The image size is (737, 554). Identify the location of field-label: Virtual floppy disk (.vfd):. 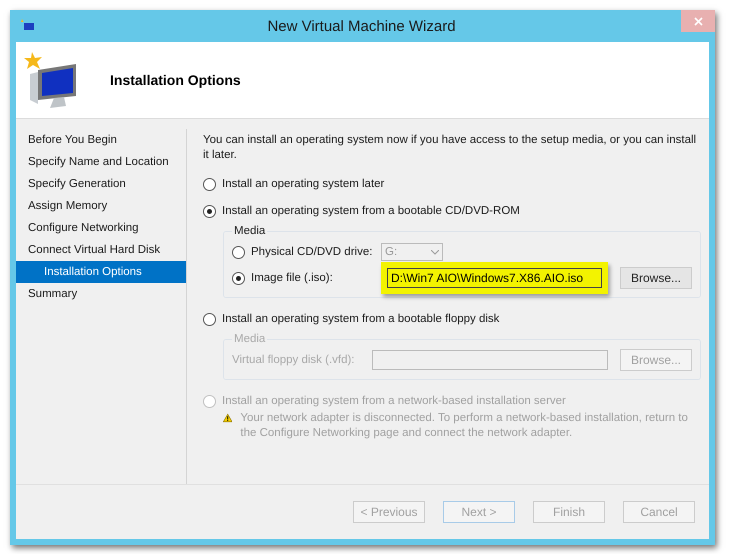
(294, 360).